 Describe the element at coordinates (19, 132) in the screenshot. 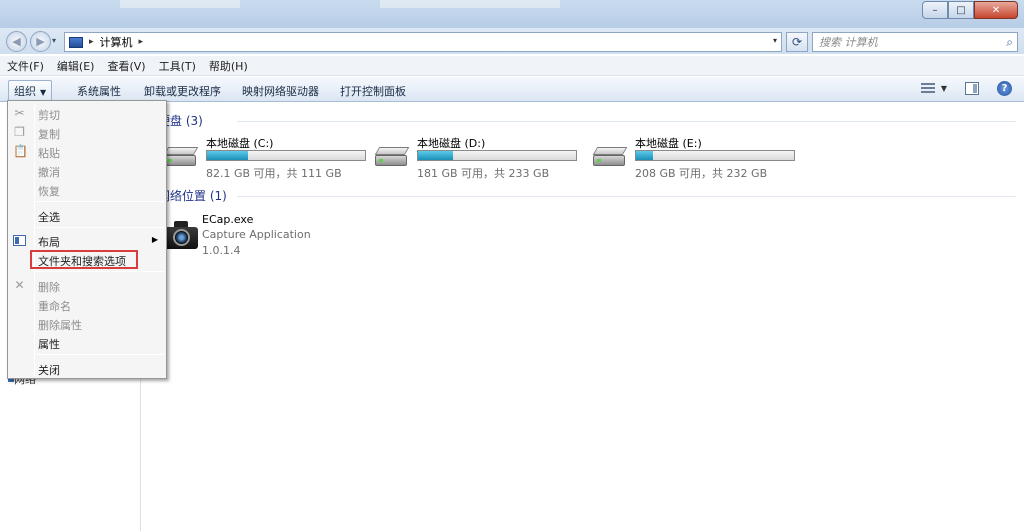

I see `copy-icon: ❐` at that location.